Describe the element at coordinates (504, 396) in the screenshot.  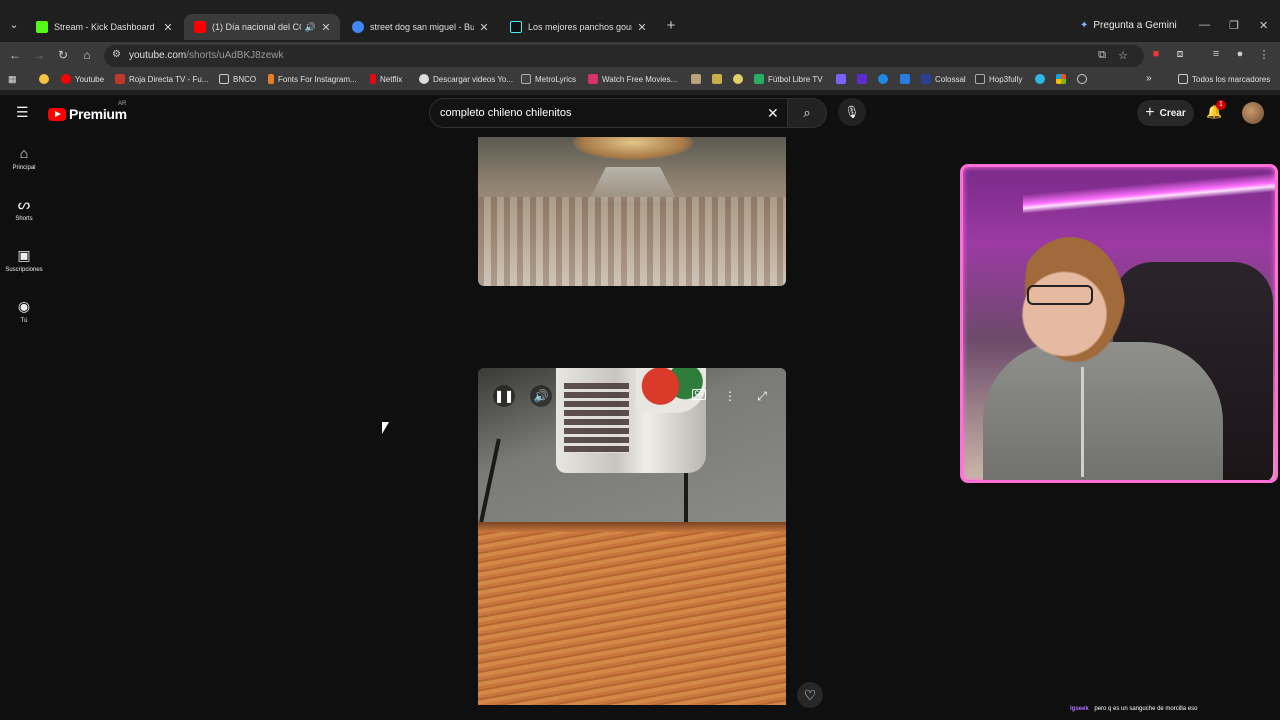
I see `pause-button: ❚❚` at that location.